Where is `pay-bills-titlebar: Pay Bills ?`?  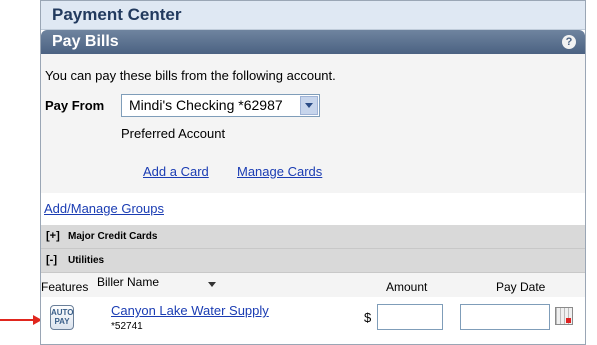 pay-bills-titlebar: Pay Bills ? is located at coordinates (313, 42).